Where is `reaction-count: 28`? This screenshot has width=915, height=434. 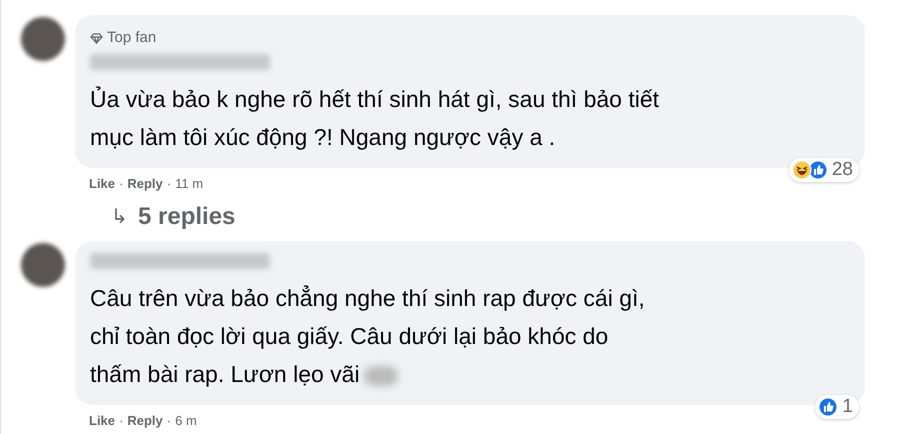
reaction-count: 28 is located at coordinates (843, 170).